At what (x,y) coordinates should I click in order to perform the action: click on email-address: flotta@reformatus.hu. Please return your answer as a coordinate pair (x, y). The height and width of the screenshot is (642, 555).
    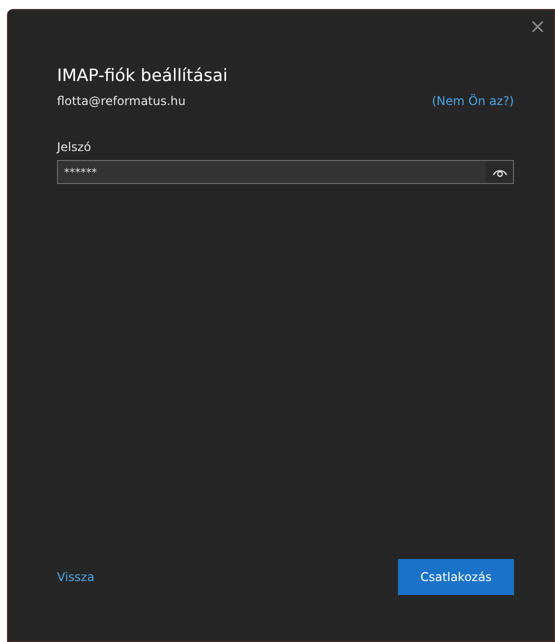
    Looking at the image, I should click on (121, 101).